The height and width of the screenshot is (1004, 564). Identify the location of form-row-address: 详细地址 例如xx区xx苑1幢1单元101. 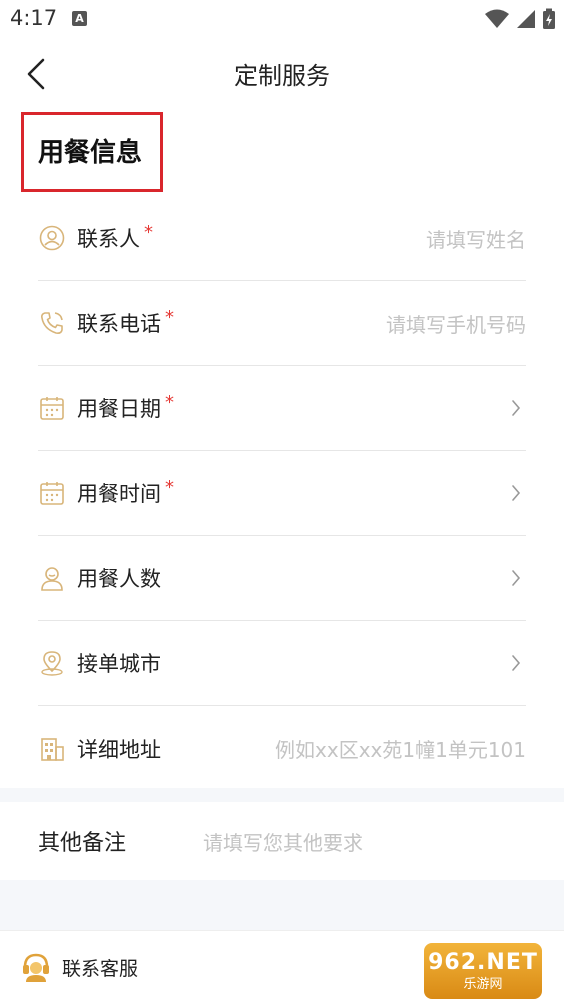
(282, 748).